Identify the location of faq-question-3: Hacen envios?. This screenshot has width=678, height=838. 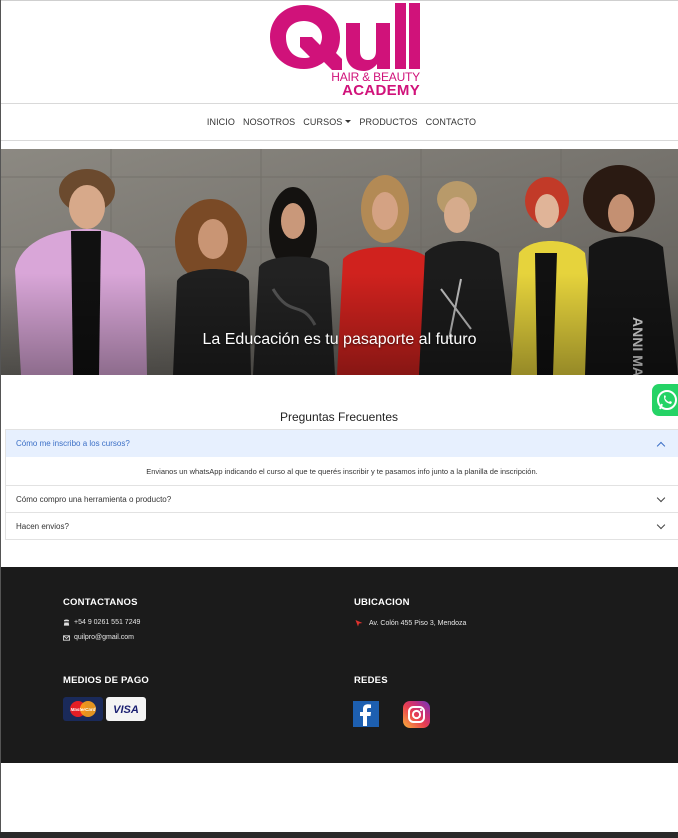
(342, 525).